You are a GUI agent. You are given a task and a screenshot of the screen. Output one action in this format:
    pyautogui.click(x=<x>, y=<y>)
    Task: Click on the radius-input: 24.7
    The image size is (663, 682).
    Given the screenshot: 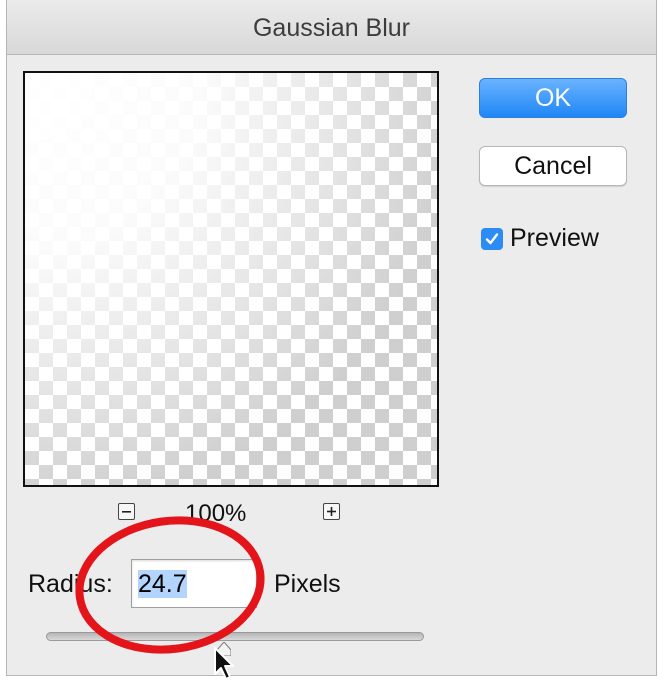 What is the action you would take?
    pyautogui.click(x=194, y=583)
    